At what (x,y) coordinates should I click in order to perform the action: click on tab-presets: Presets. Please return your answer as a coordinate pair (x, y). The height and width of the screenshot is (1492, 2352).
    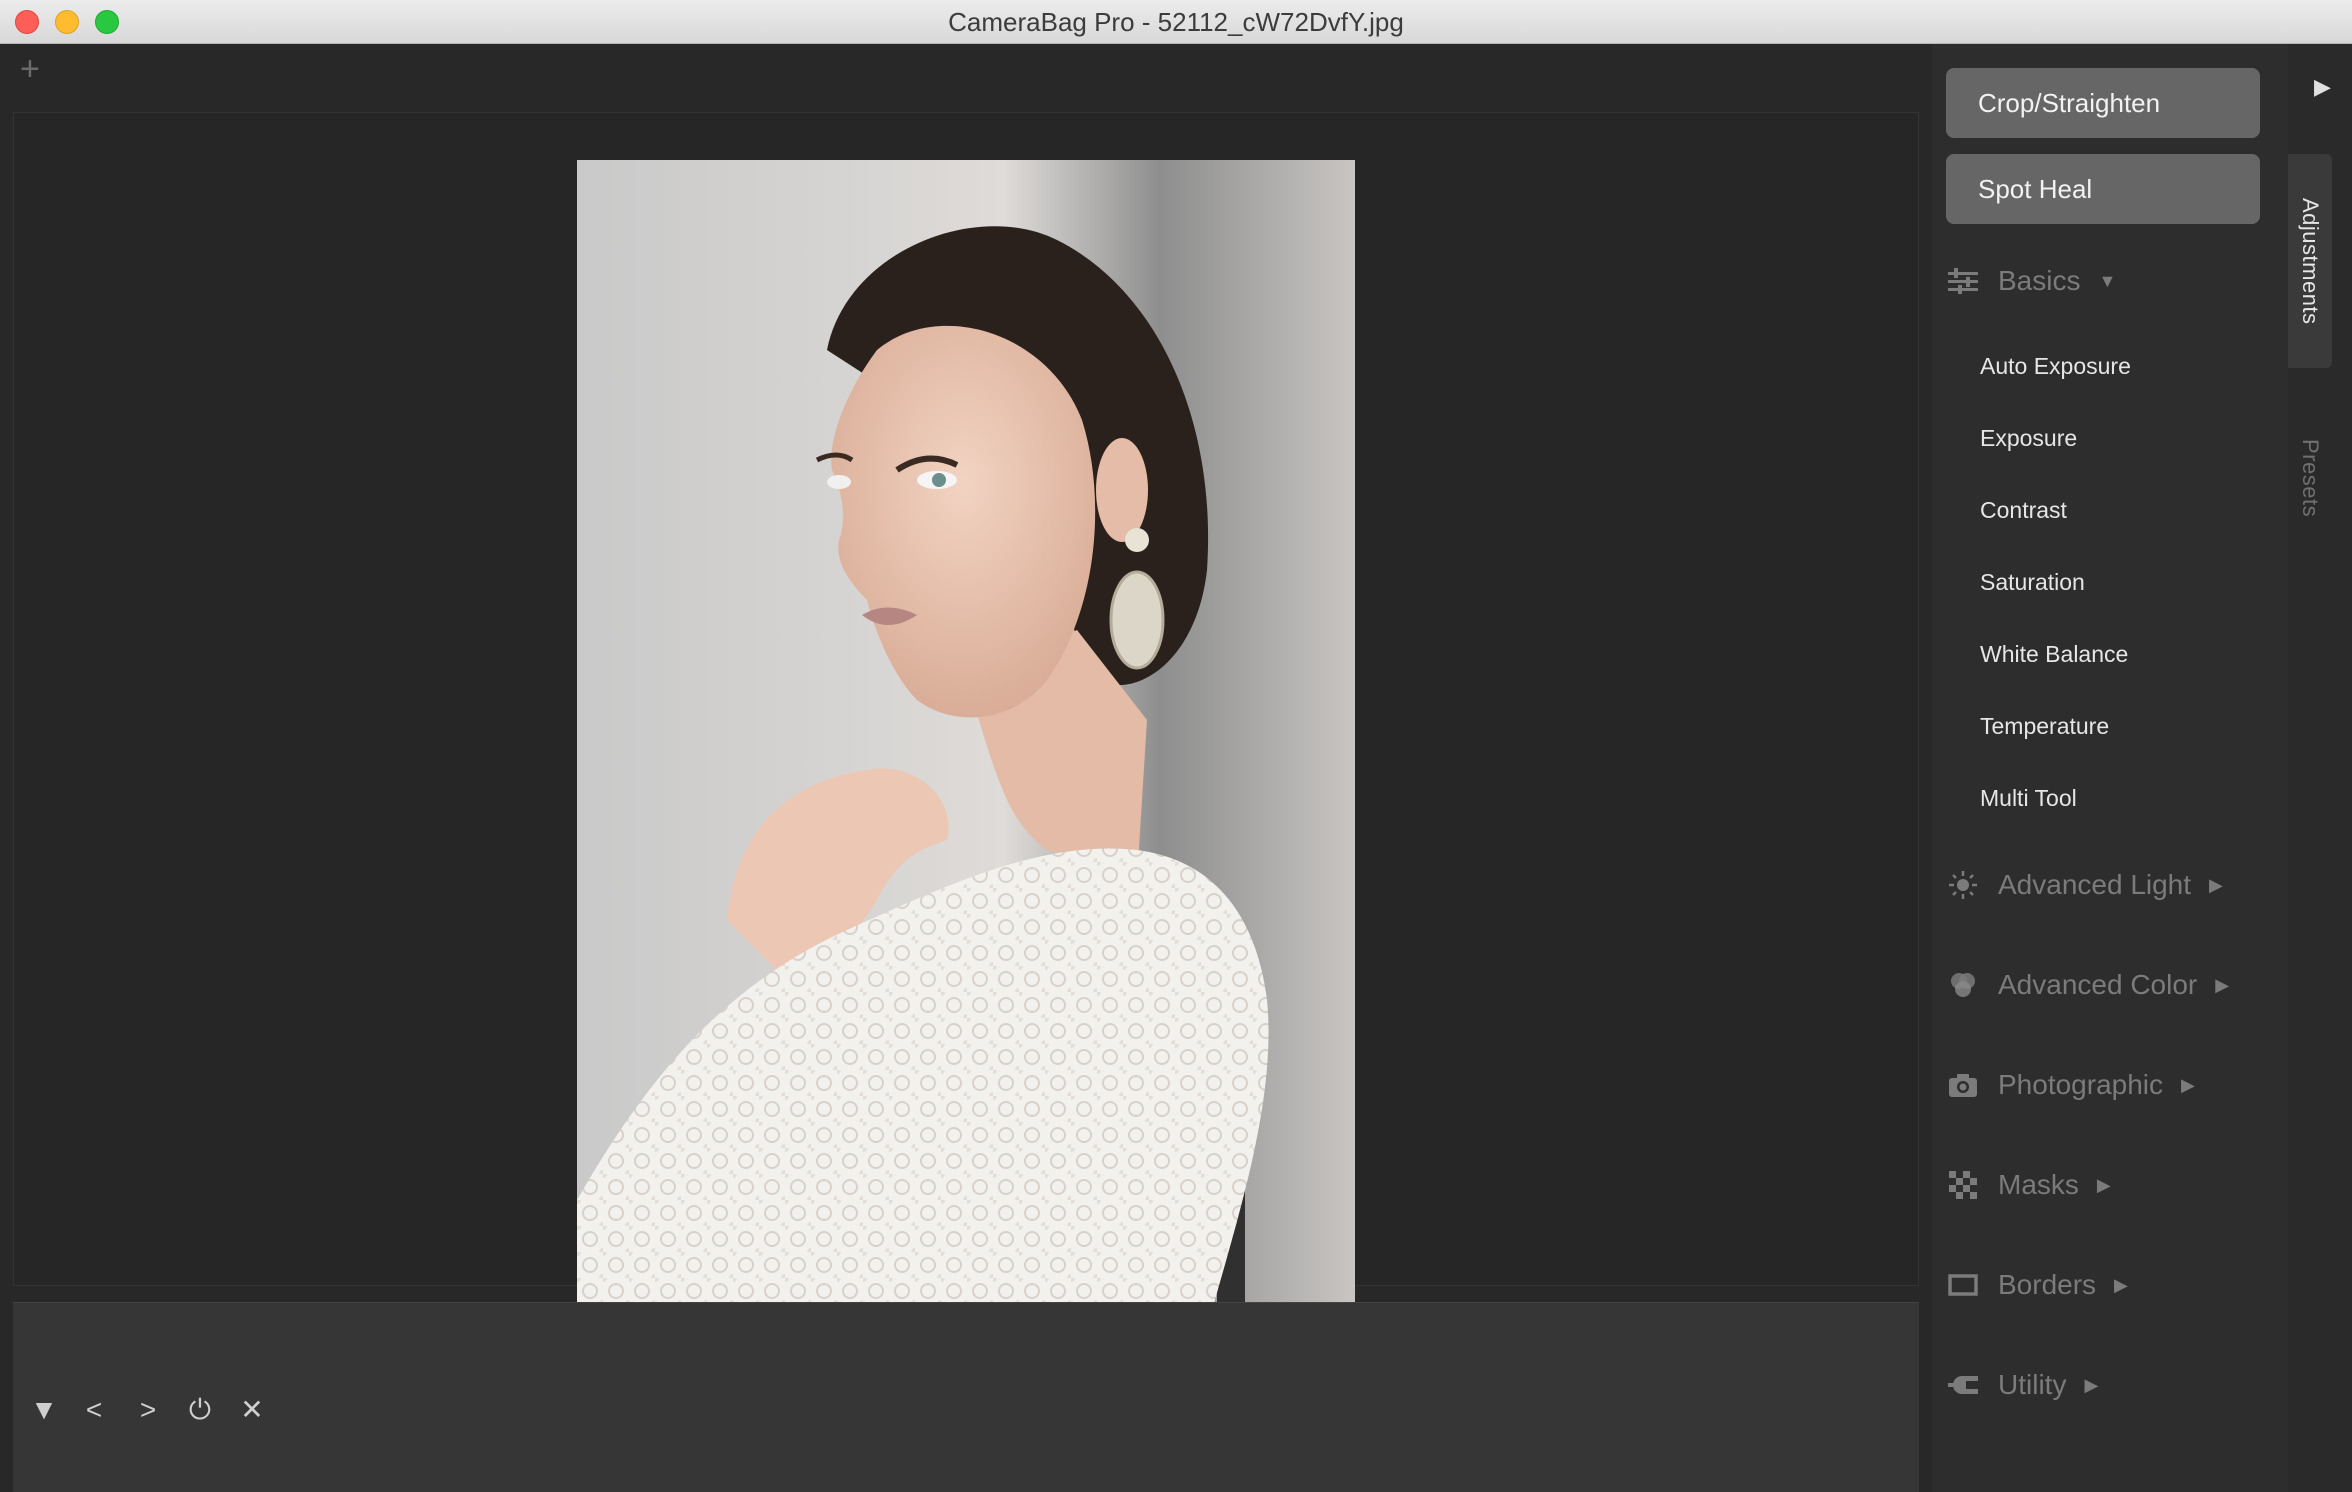
    Looking at the image, I should click on (2310, 478).